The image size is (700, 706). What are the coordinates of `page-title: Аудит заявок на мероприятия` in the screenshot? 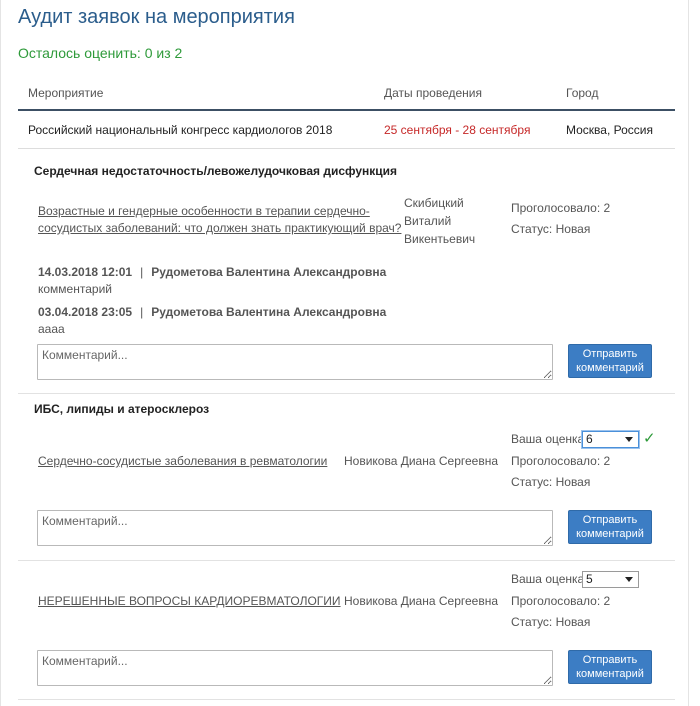 It's located at (156, 17).